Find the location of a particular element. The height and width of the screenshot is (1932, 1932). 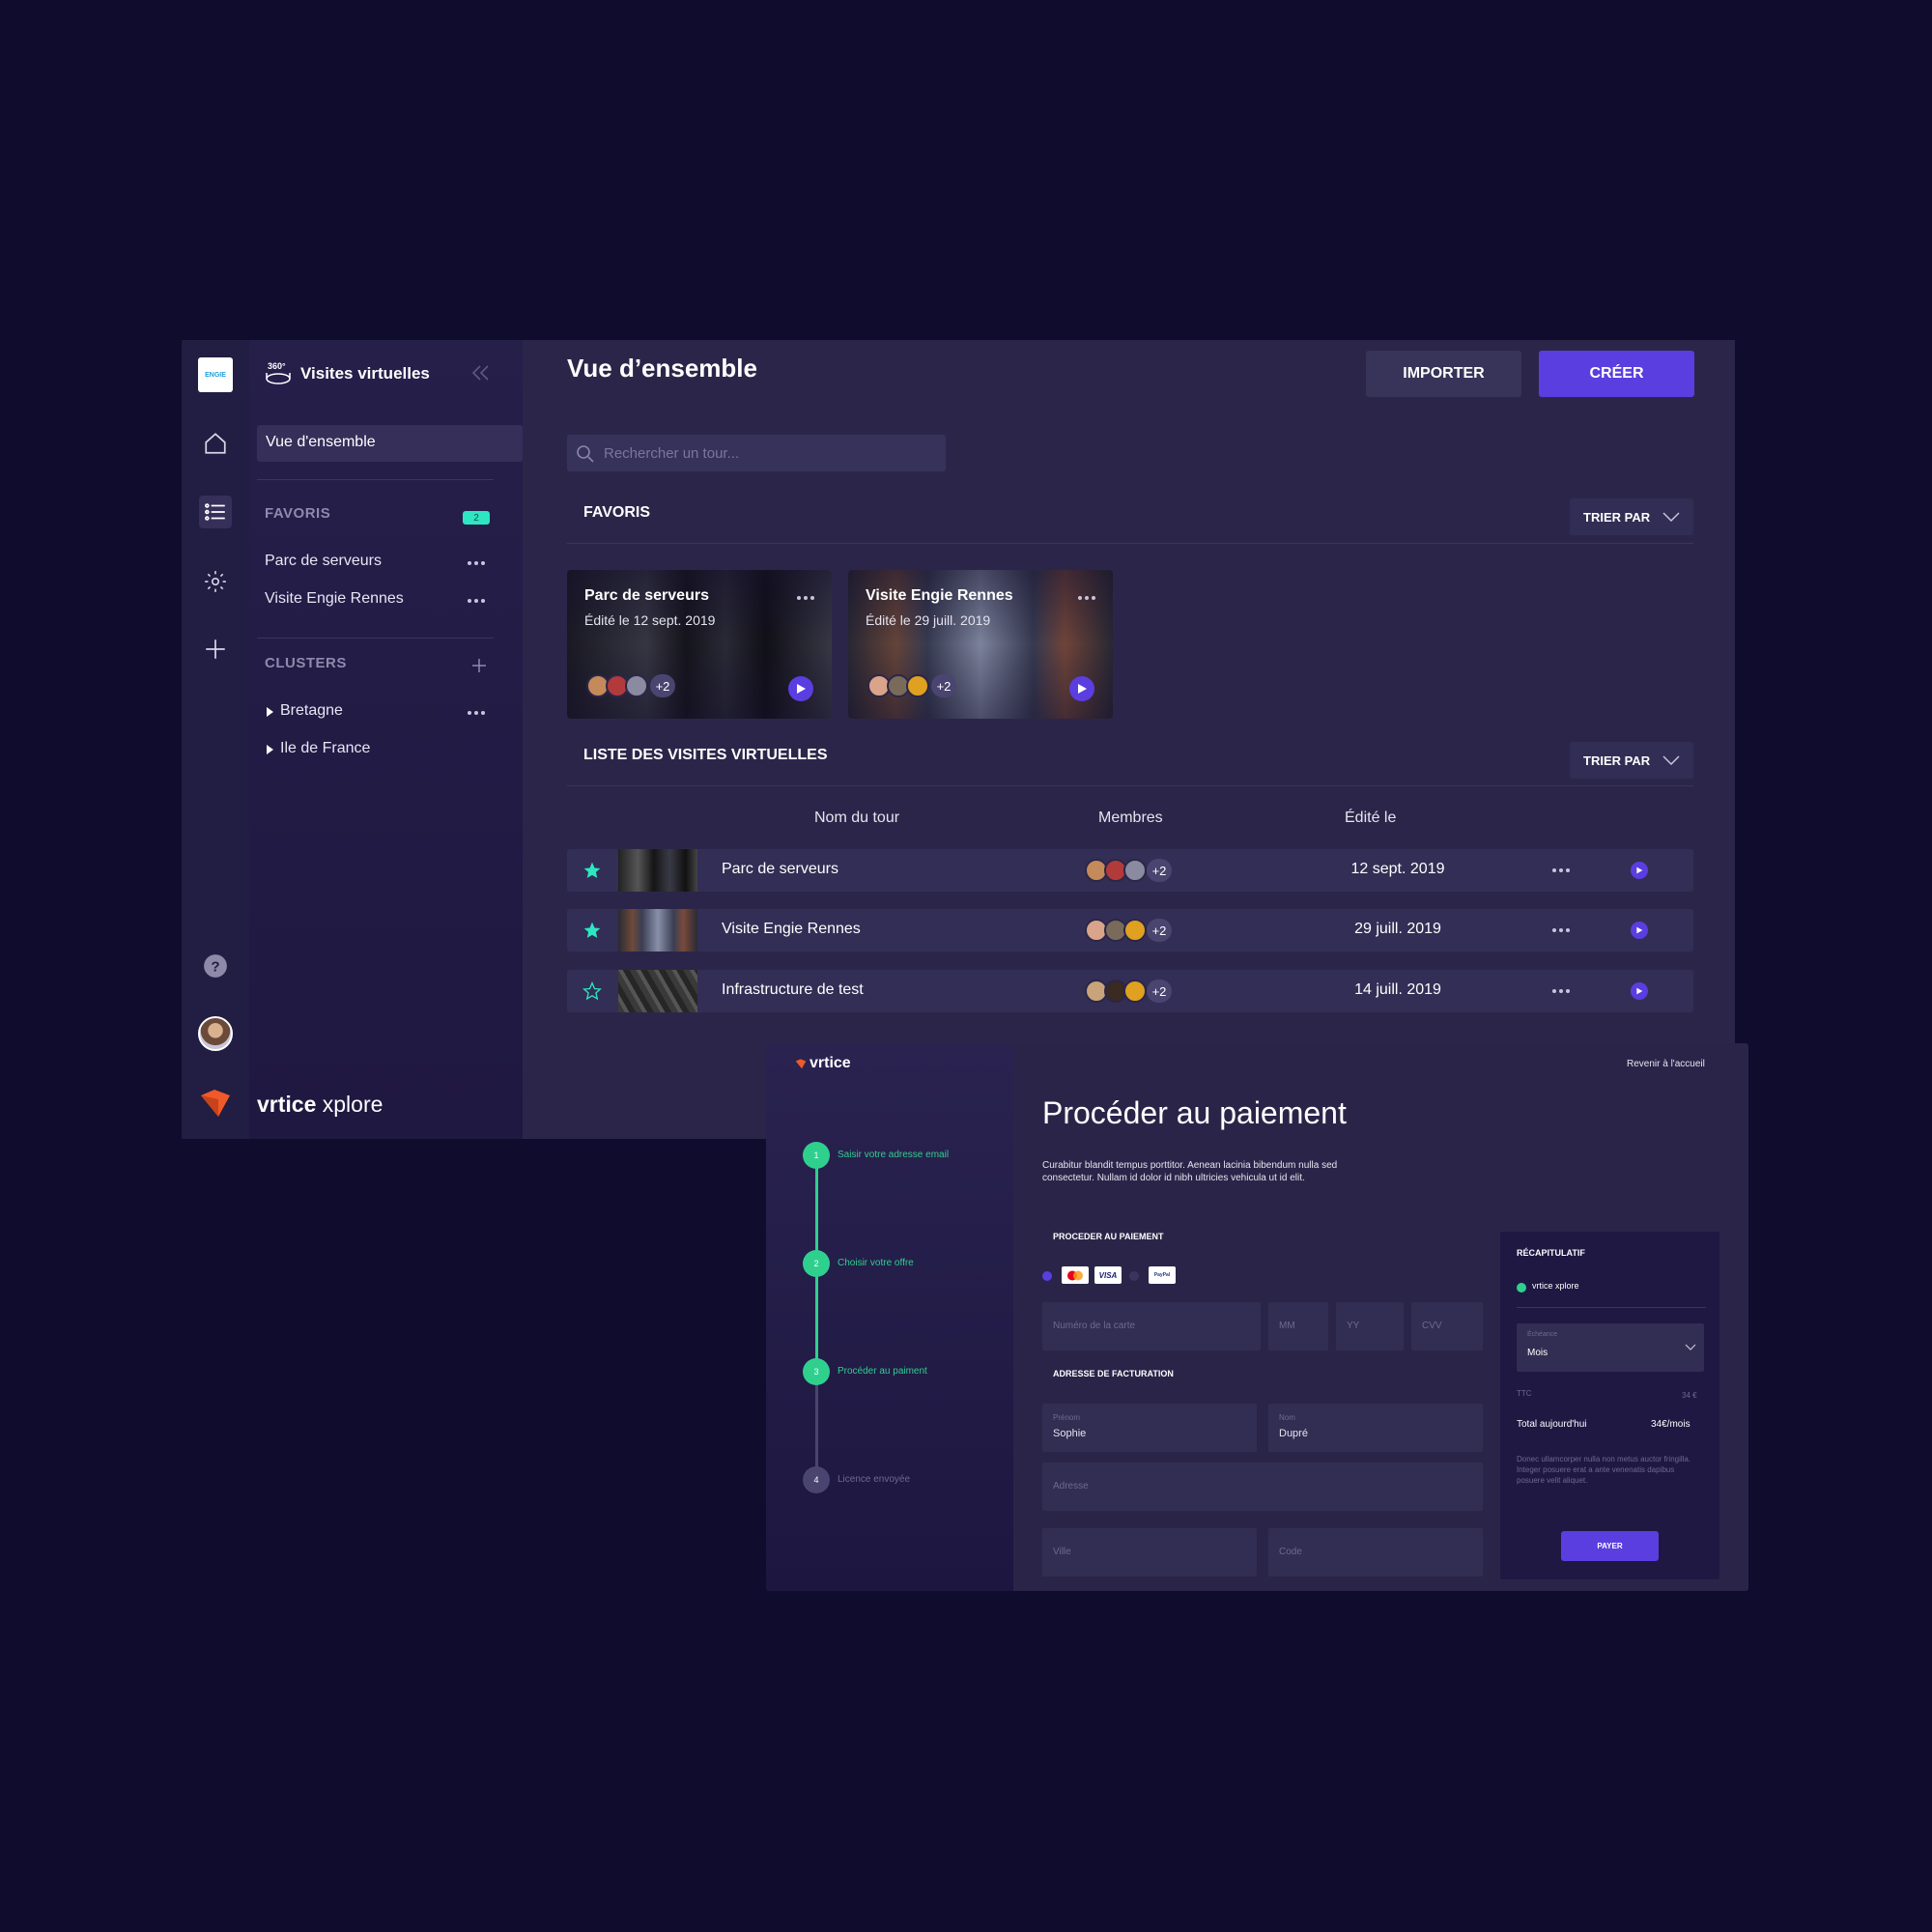

table-row: Parc de serveurs +2 12 sept. 2019 is located at coordinates (1130, 870).